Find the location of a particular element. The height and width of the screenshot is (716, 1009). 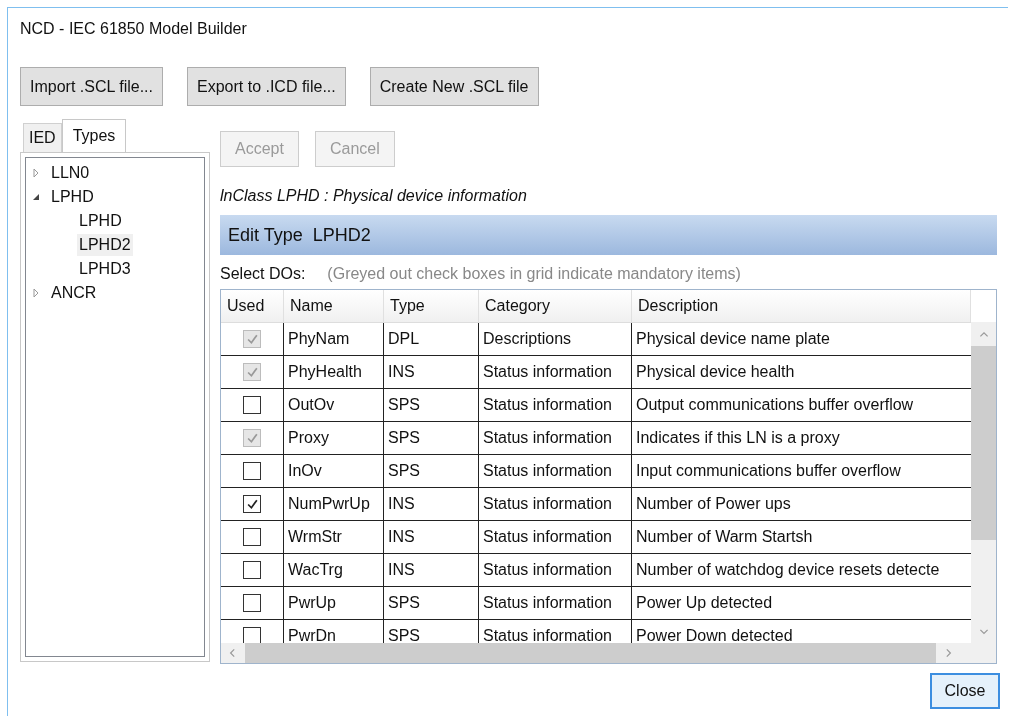

table-cell: PhyNam is located at coordinates (334, 339).